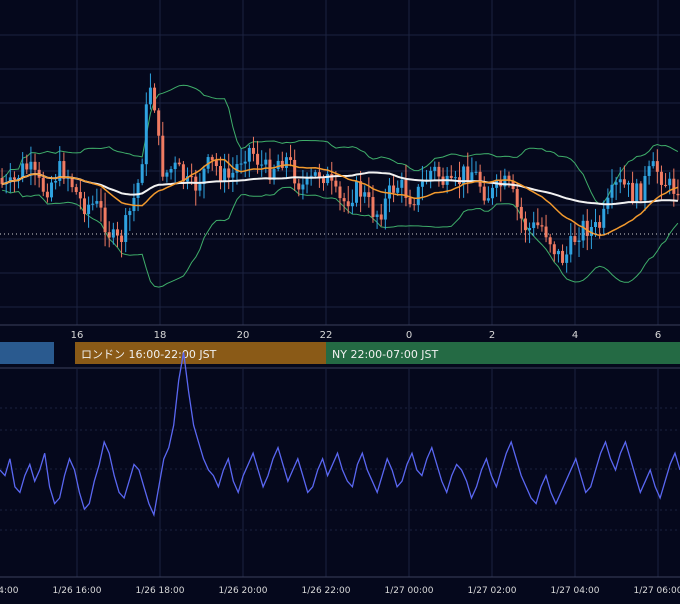 Image resolution: width=680 pixels, height=604 pixels. Describe the element at coordinates (243, 335) in the screenshot. I see `x-tick-label: 20` at that location.